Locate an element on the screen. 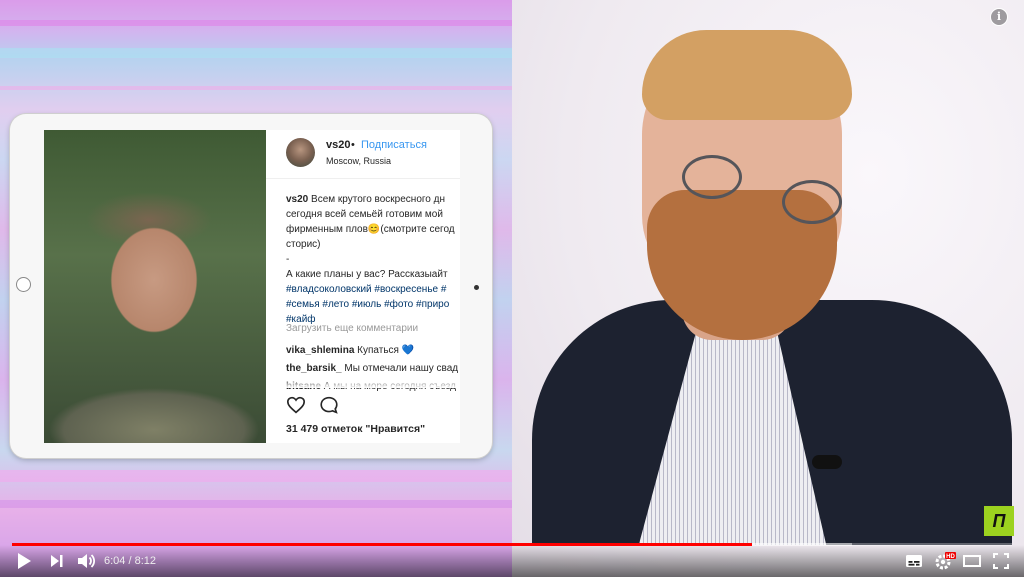 This screenshot has height=577, width=1024. glasses-left-lens is located at coordinates (712, 177).